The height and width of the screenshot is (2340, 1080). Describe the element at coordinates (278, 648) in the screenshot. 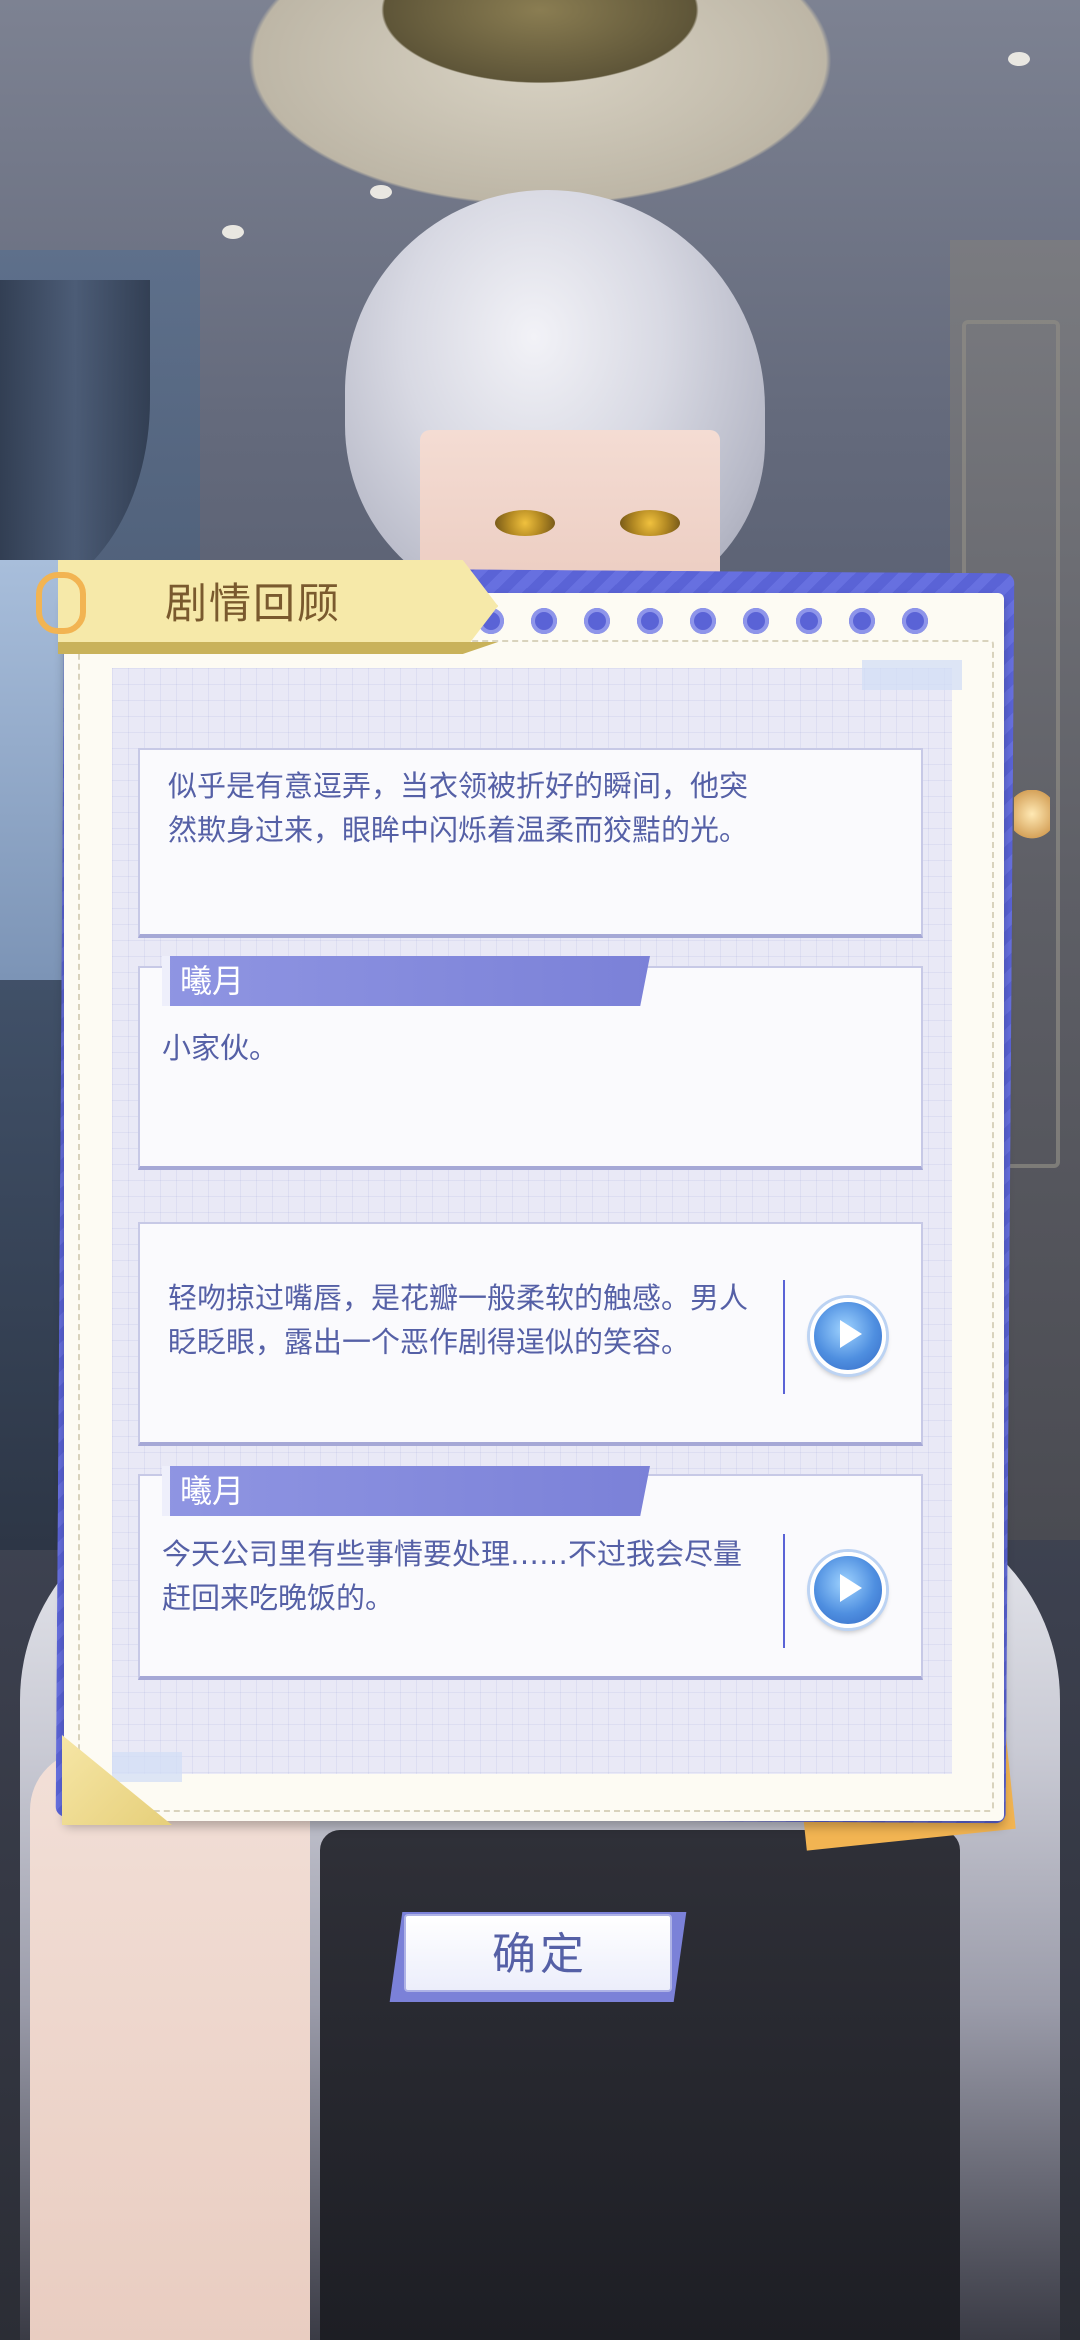

I see `title-tab-edge` at that location.